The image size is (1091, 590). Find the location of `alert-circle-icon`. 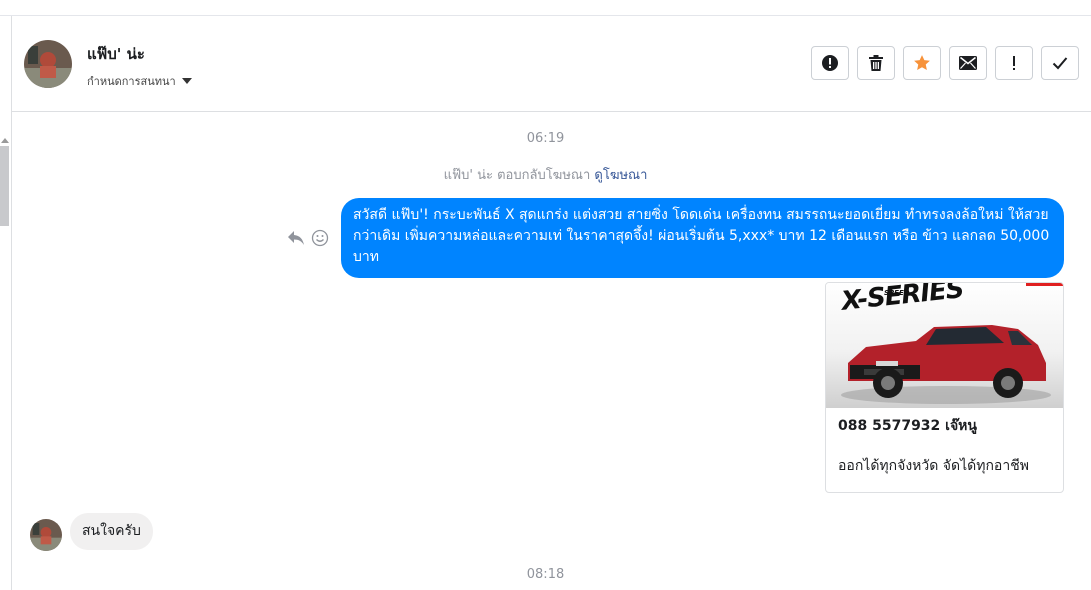

alert-circle-icon is located at coordinates (830, 63).